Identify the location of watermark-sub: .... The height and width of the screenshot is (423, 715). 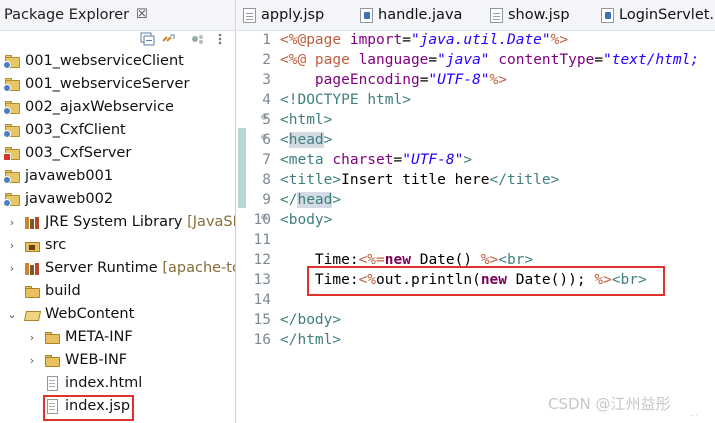
(694, 413).